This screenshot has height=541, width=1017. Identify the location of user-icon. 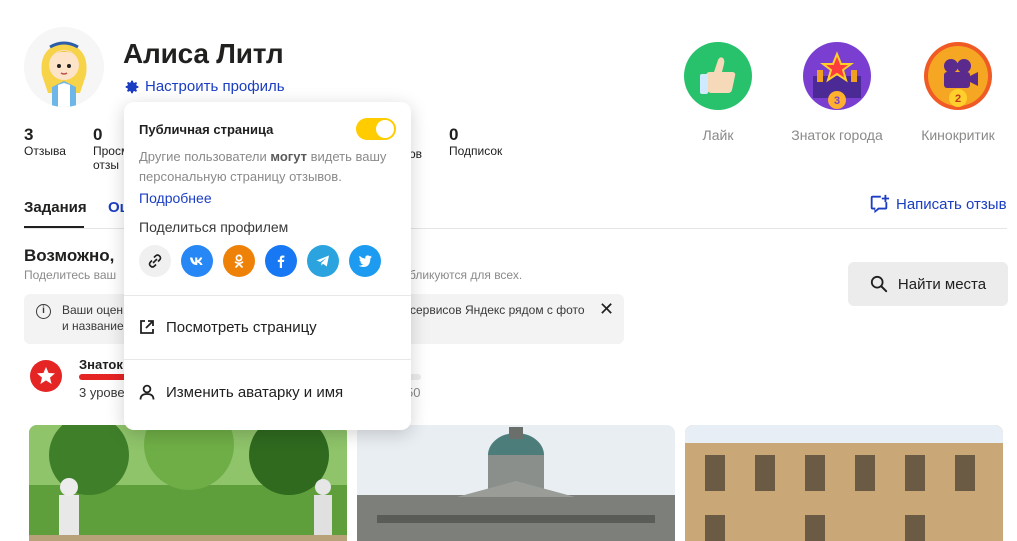
(147, 392).